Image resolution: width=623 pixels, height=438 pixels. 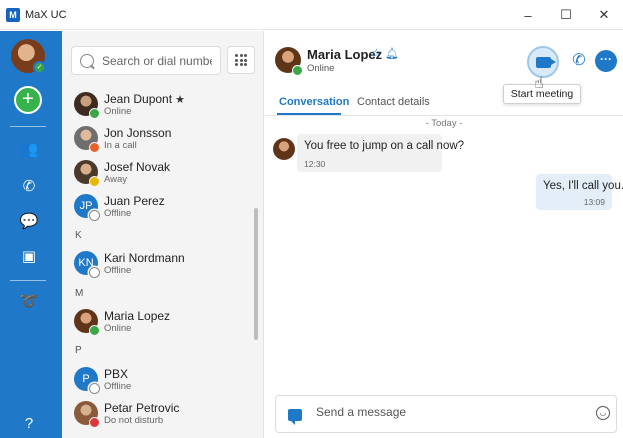 I want to click on presence-away-icon, so click(x=94, y=181).